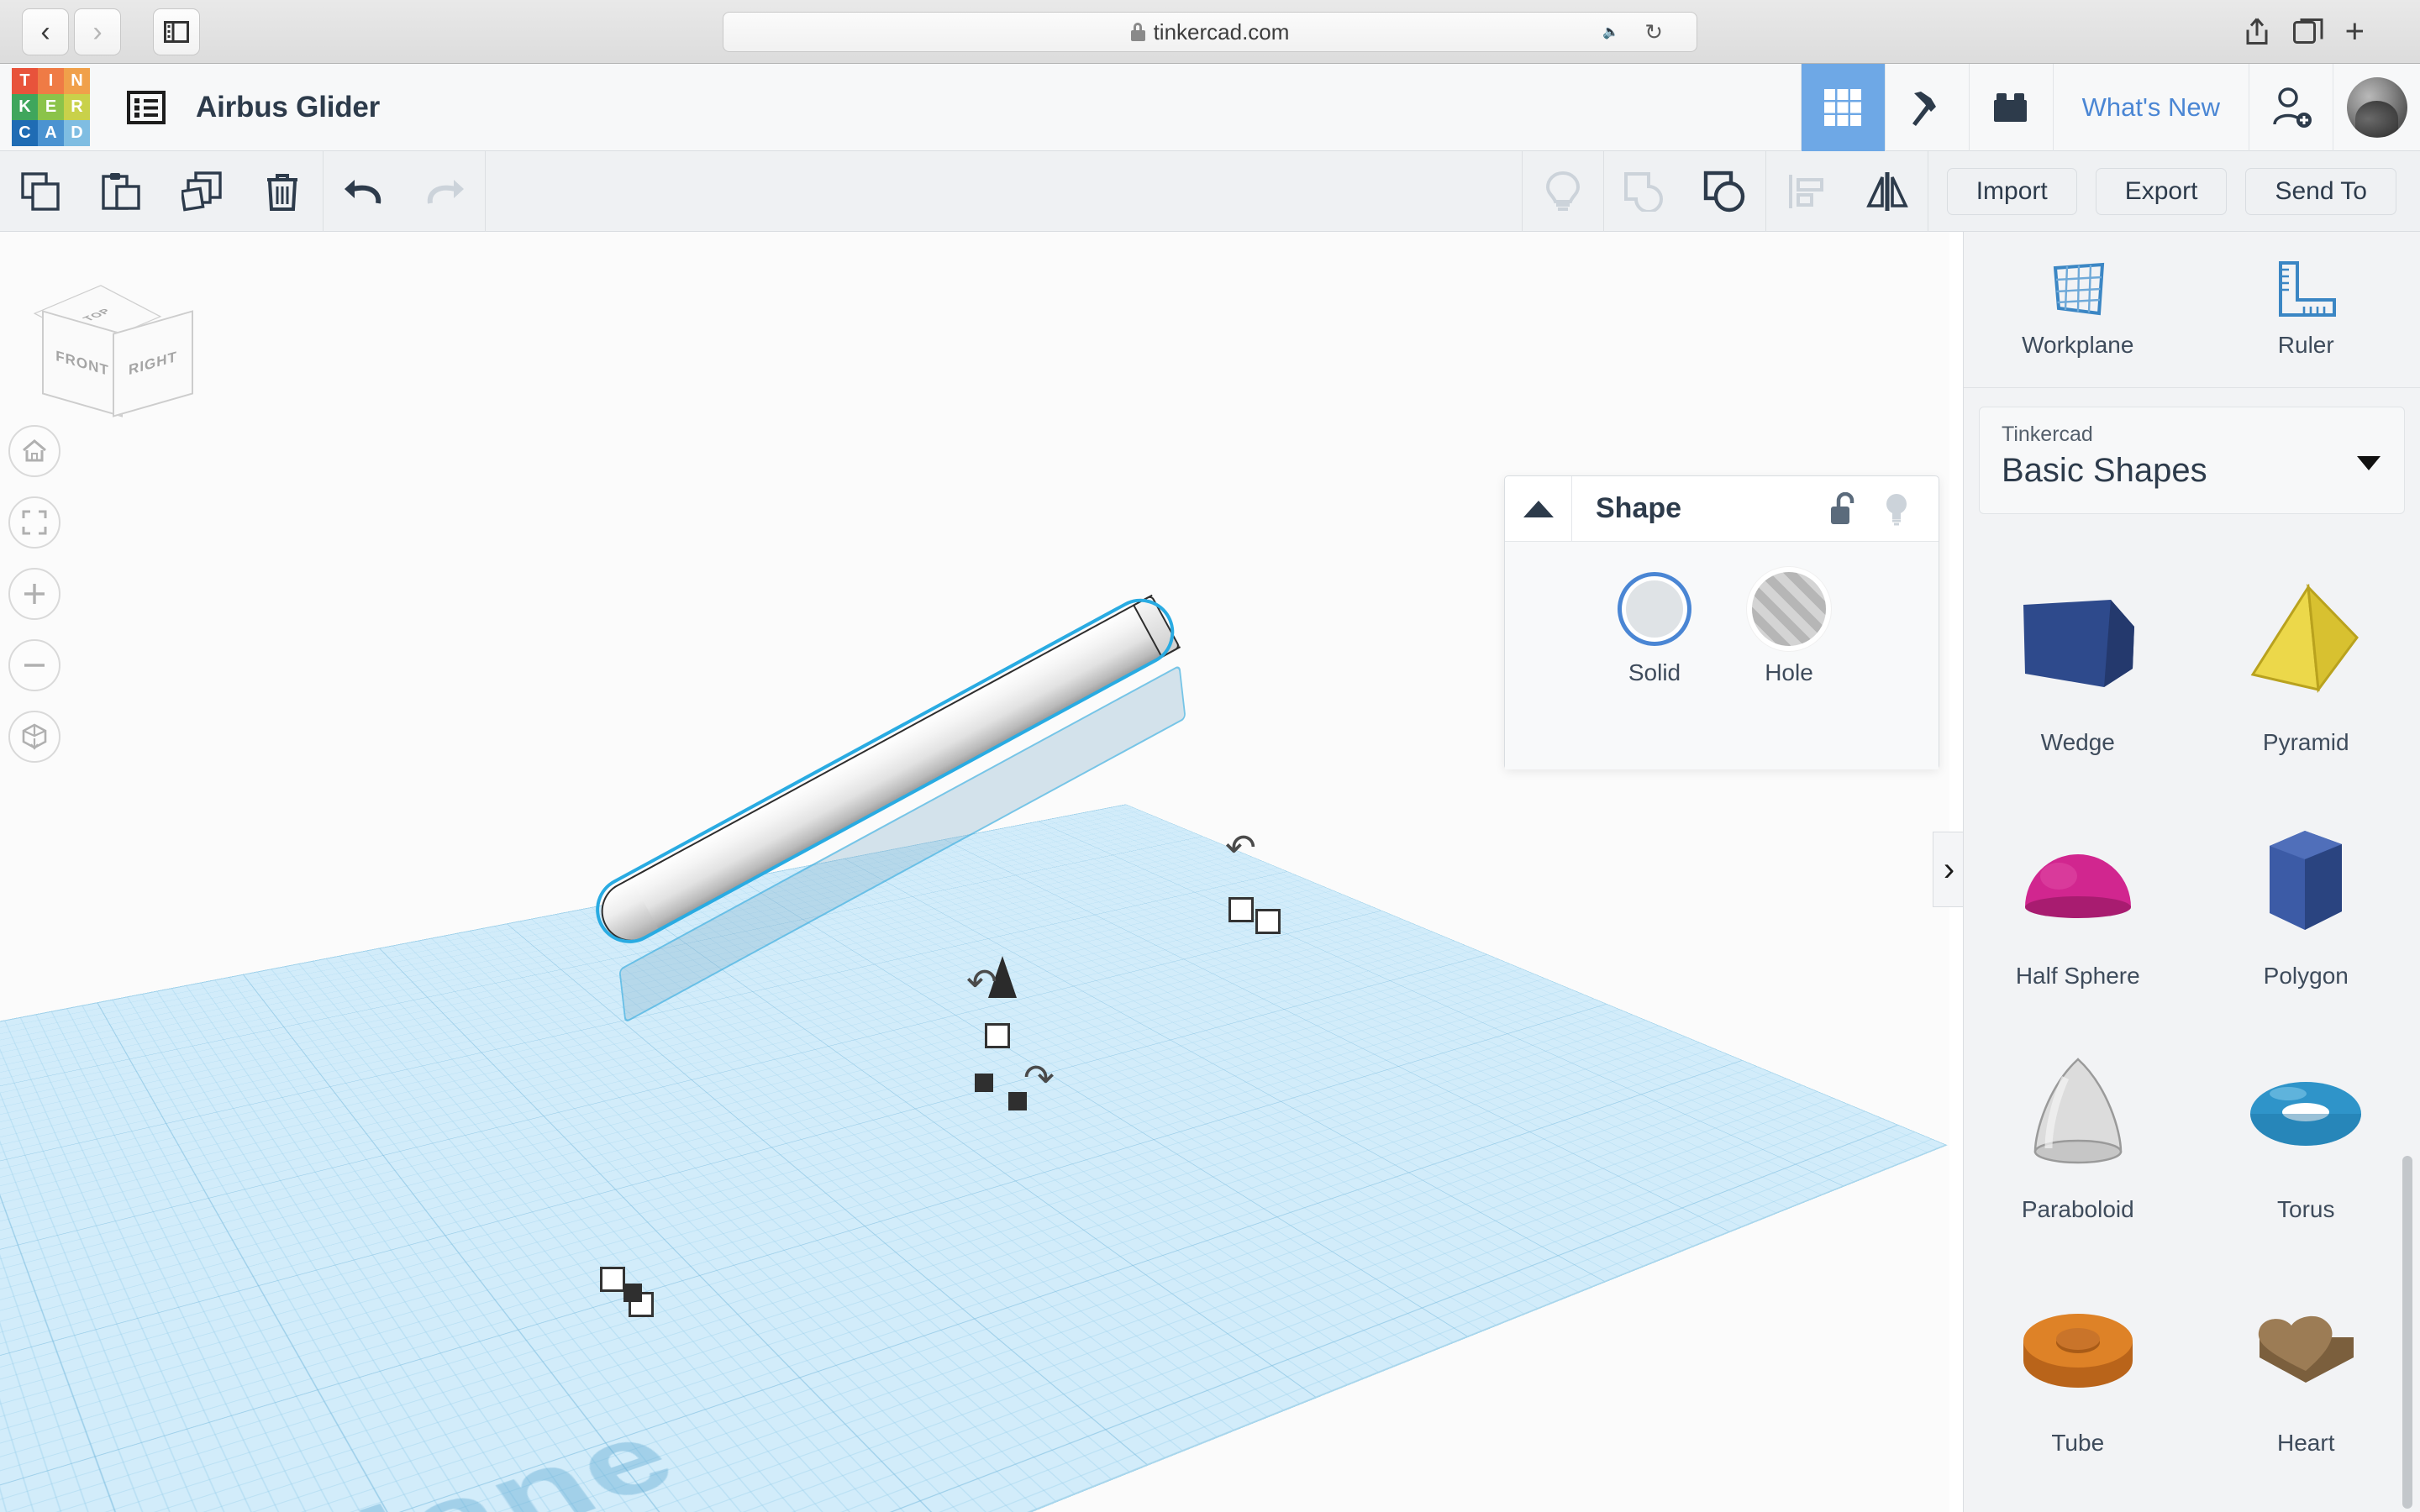 The width and height of the screenshot is (2420, 1512). What do you see at coordinates (1210, 191) in the screenshot?
I see `edit-toolbar: Import Export Send To` at bounding box center [1210, 191].